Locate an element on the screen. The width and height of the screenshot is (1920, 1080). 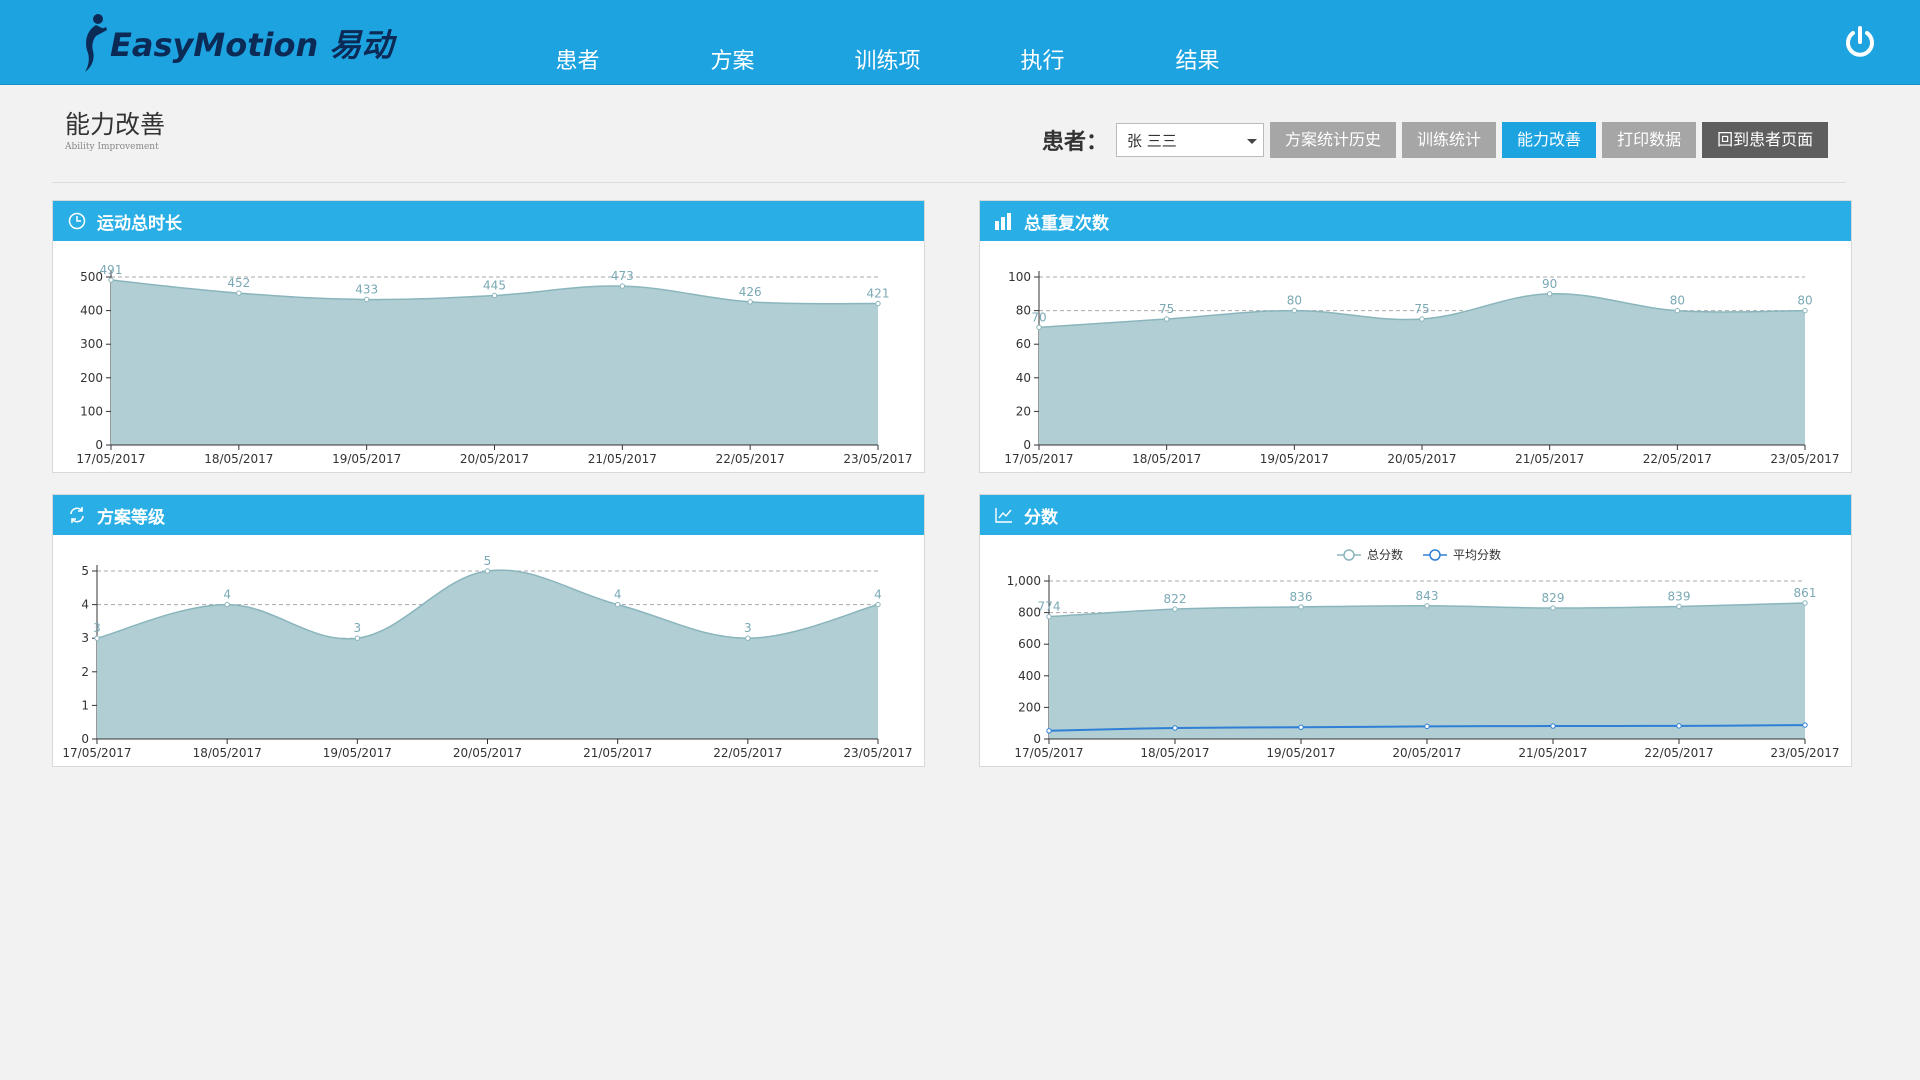
clock-icon is located at coordinates (77, 221).